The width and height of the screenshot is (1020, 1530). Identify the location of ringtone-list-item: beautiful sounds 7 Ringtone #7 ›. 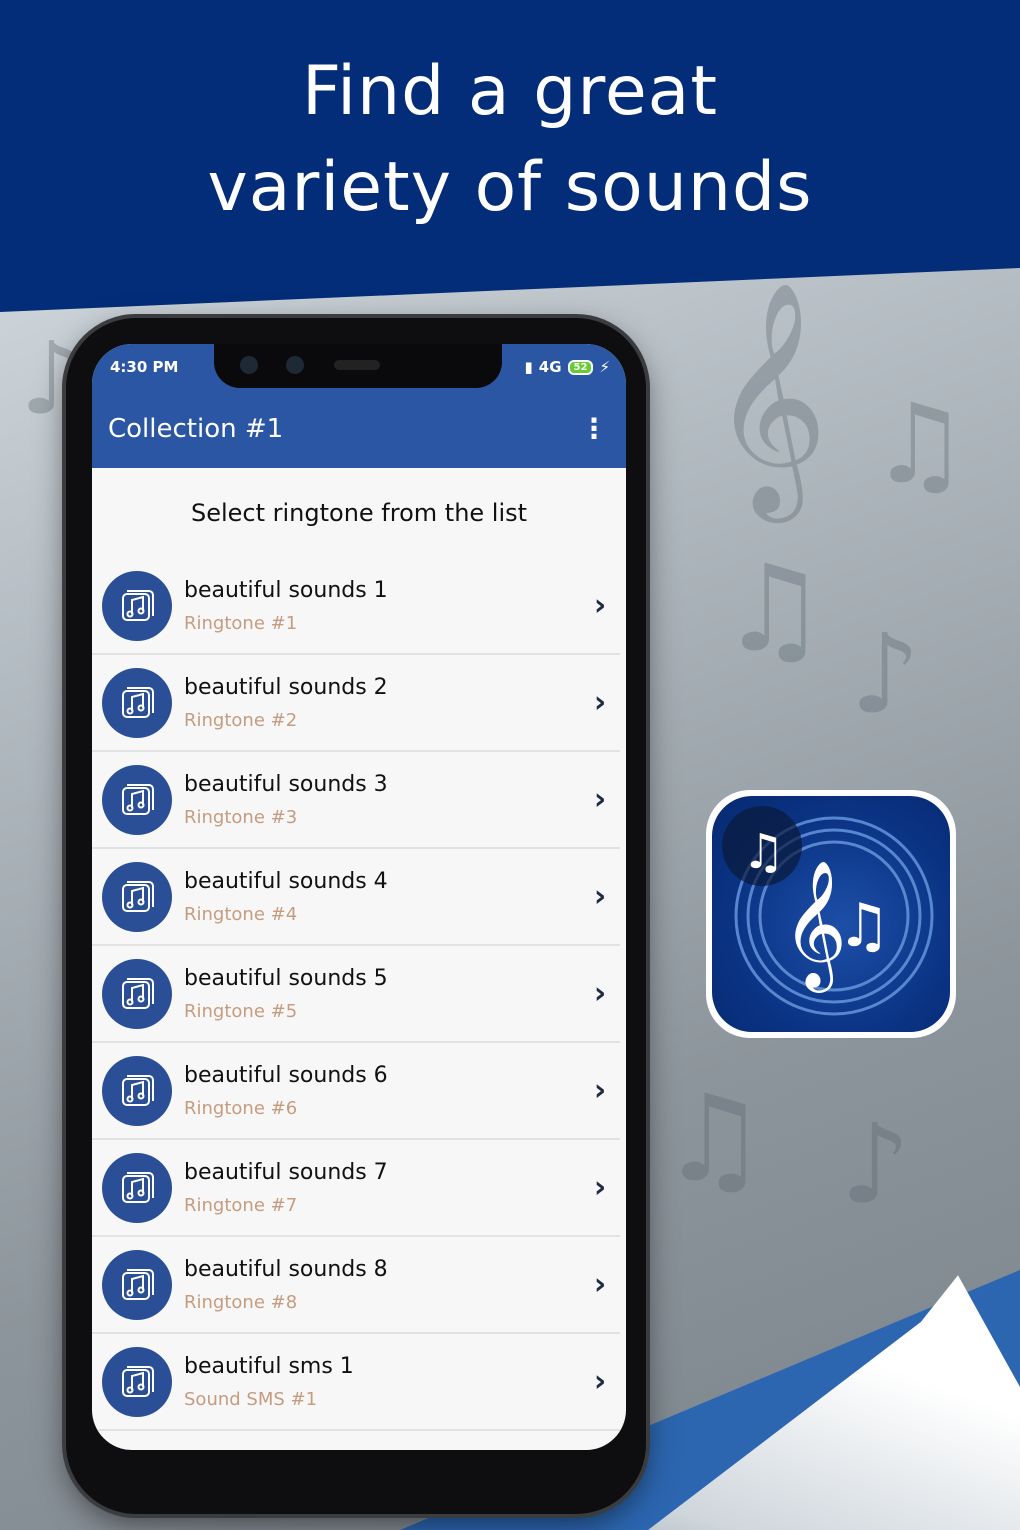
(356, 1188).